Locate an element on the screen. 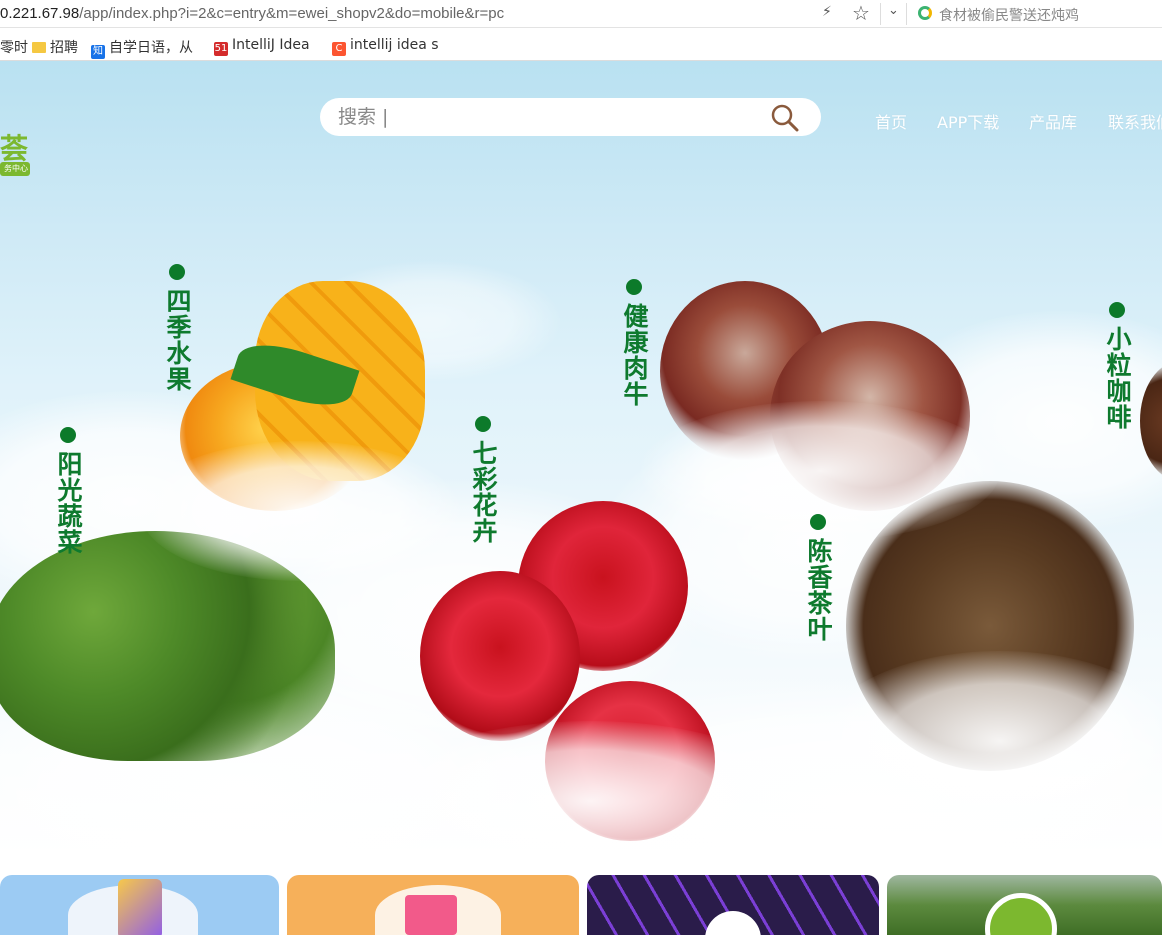 The width and height of the screenshot is (1162, 935). category-label: 阳光蔬菜 is located at coordinates (68, 503).